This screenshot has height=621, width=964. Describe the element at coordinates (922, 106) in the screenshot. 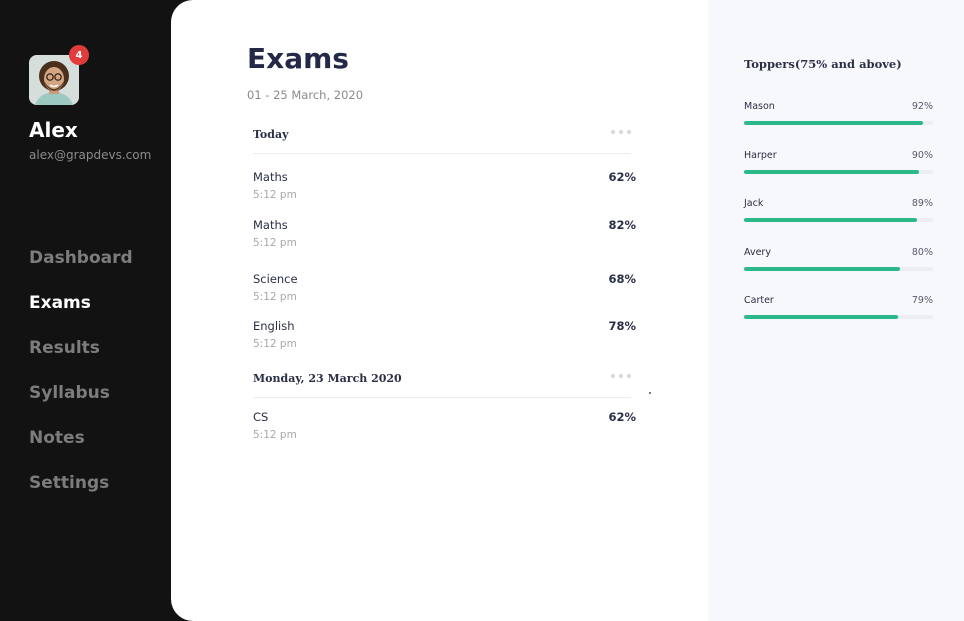

I see `topper-percent: 92%` at that location.